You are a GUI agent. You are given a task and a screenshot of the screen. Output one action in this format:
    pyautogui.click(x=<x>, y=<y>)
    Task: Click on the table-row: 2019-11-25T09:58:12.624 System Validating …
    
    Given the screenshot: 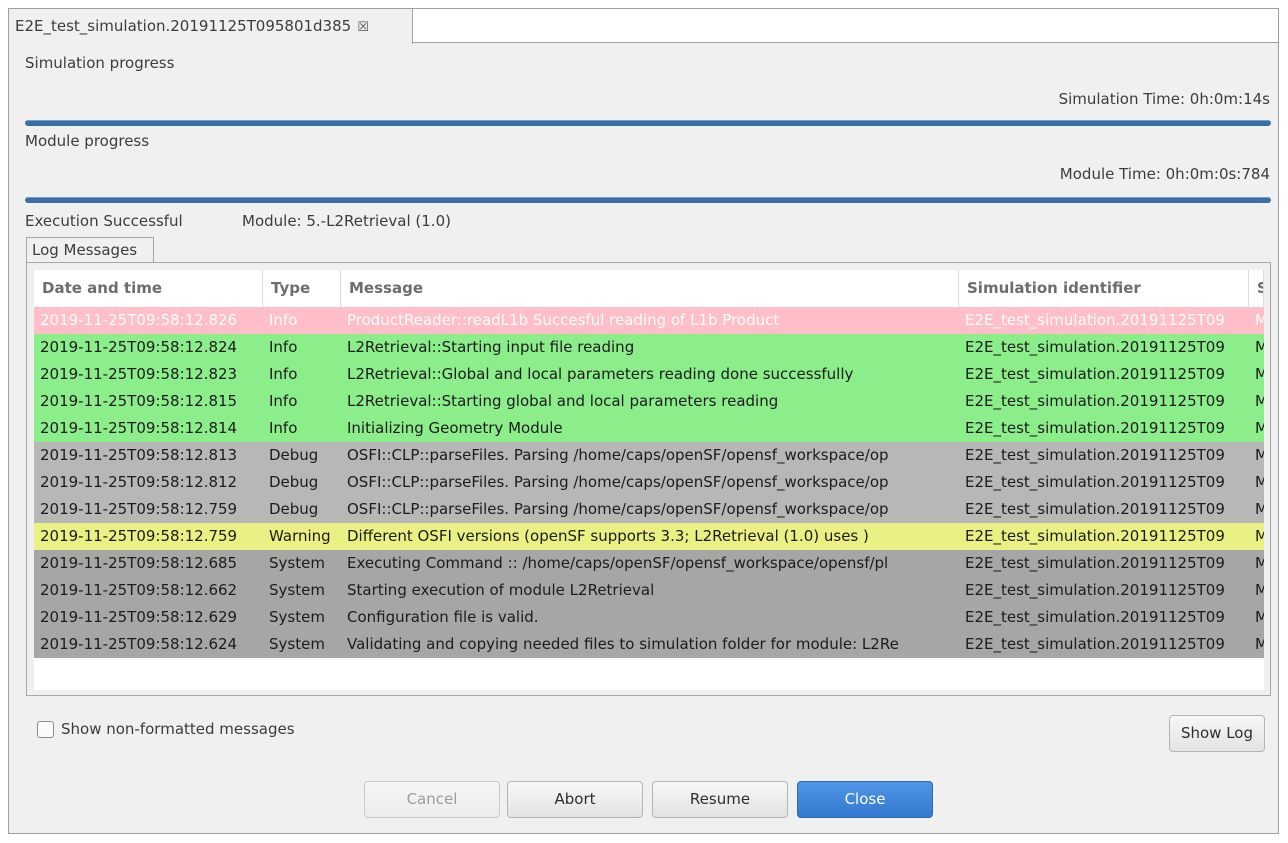 What is the action you would take?
    pyautogui.click(x=649, y=644)
    